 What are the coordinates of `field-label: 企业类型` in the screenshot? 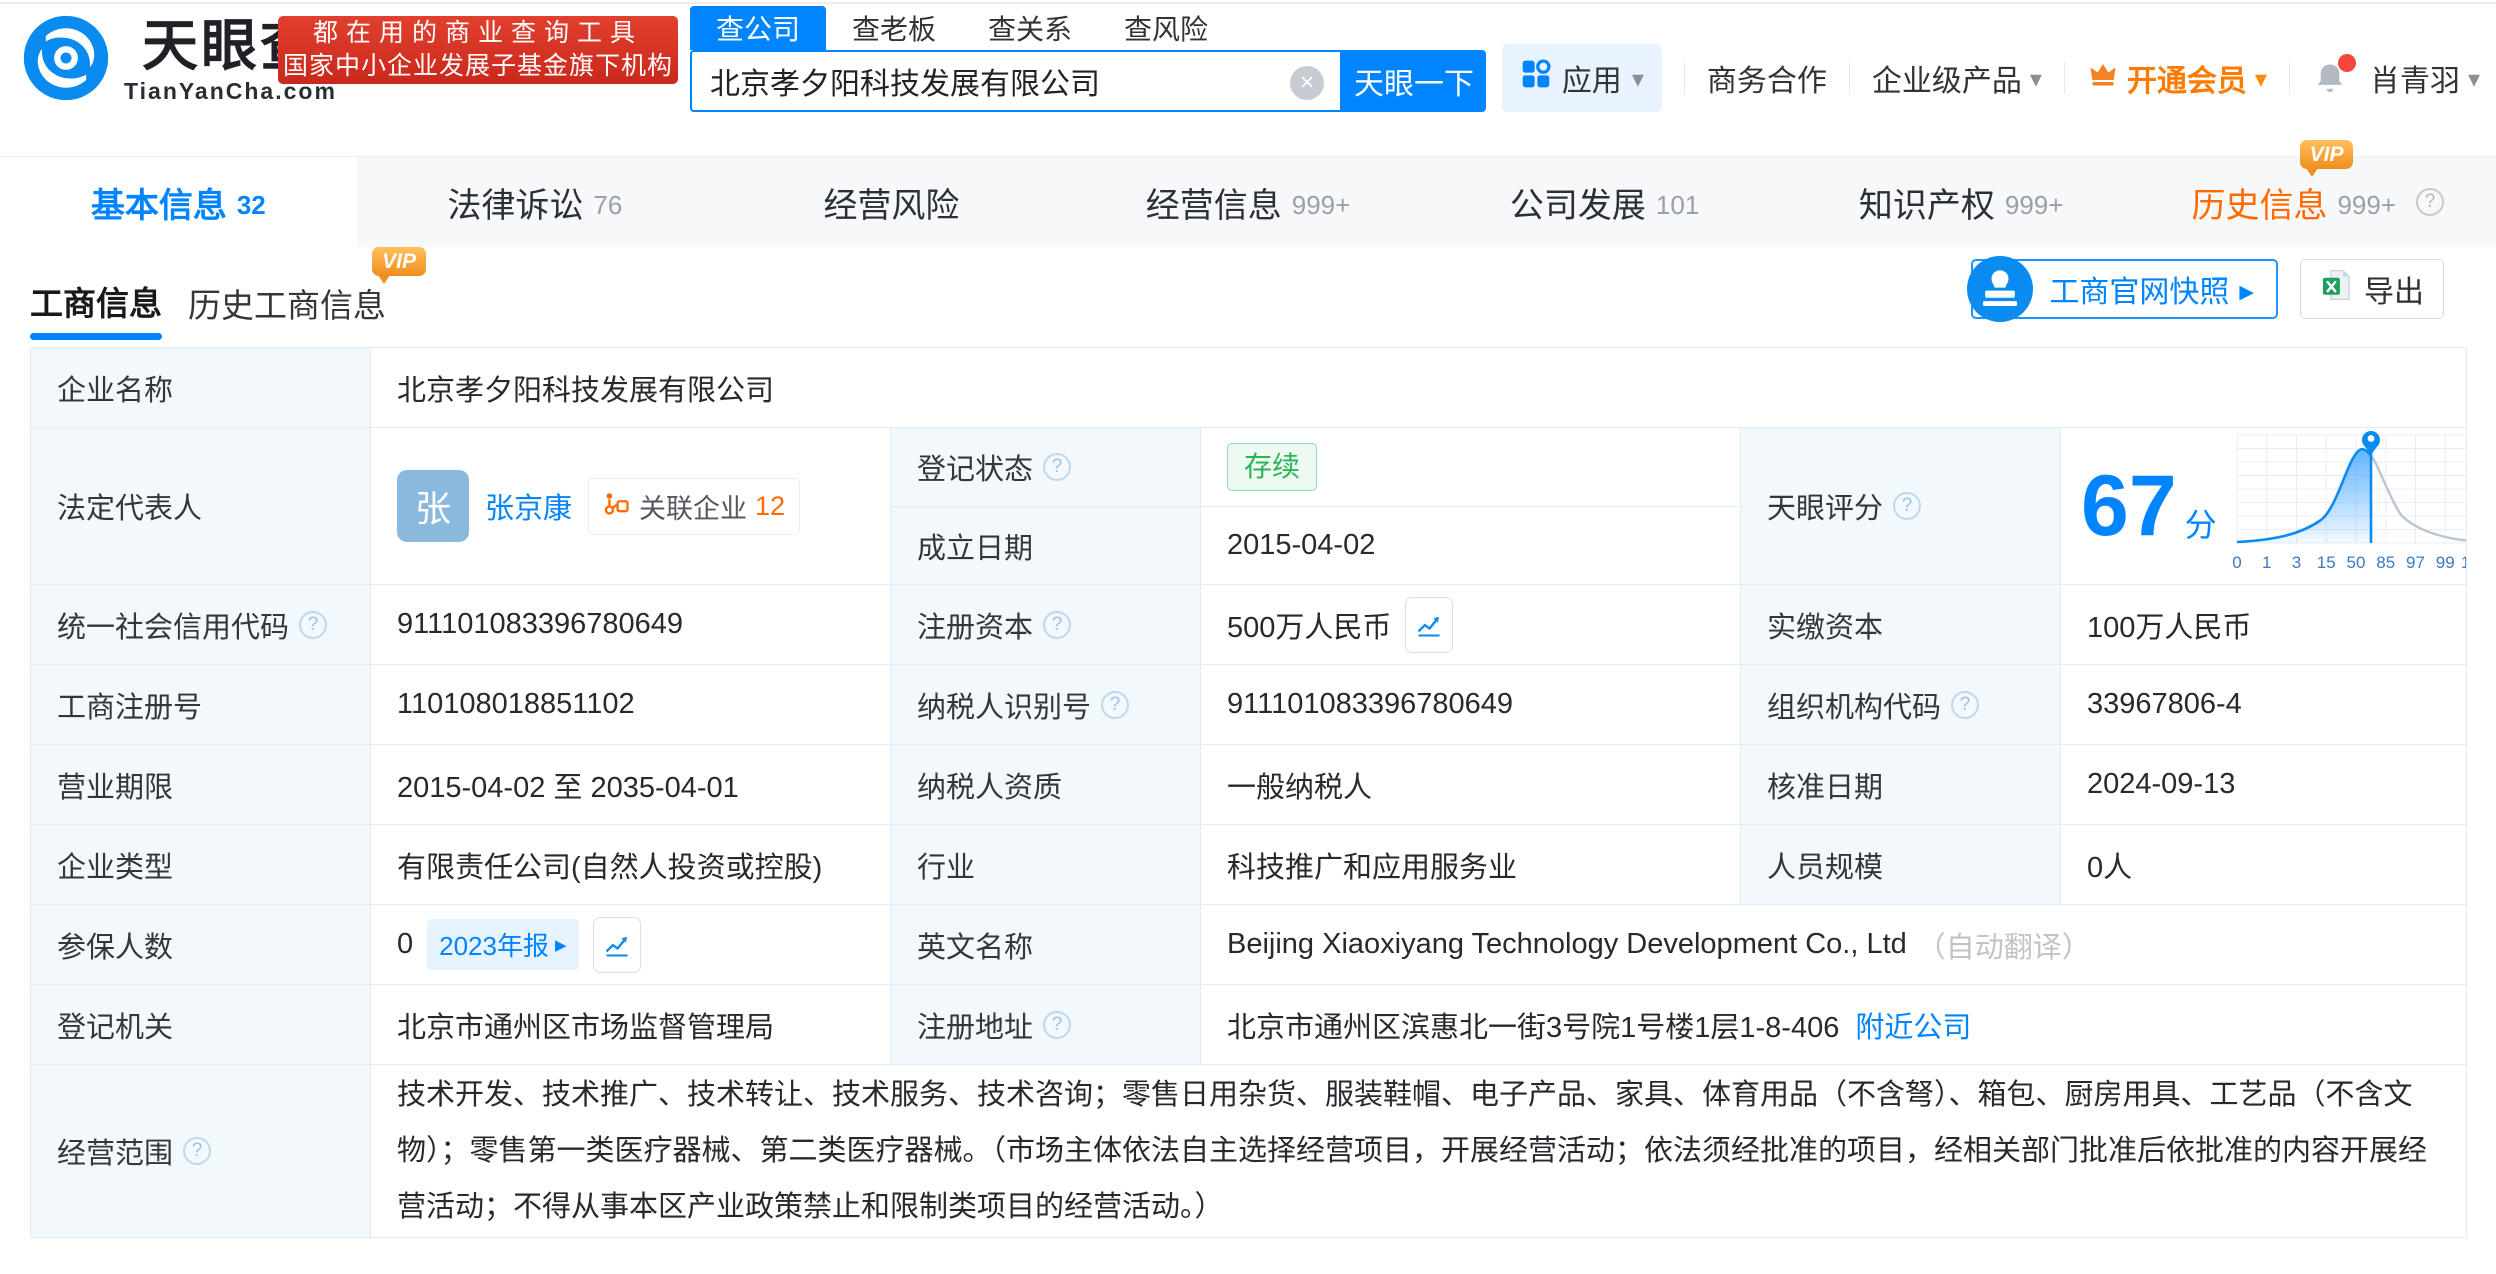 It's located at (201, 865).